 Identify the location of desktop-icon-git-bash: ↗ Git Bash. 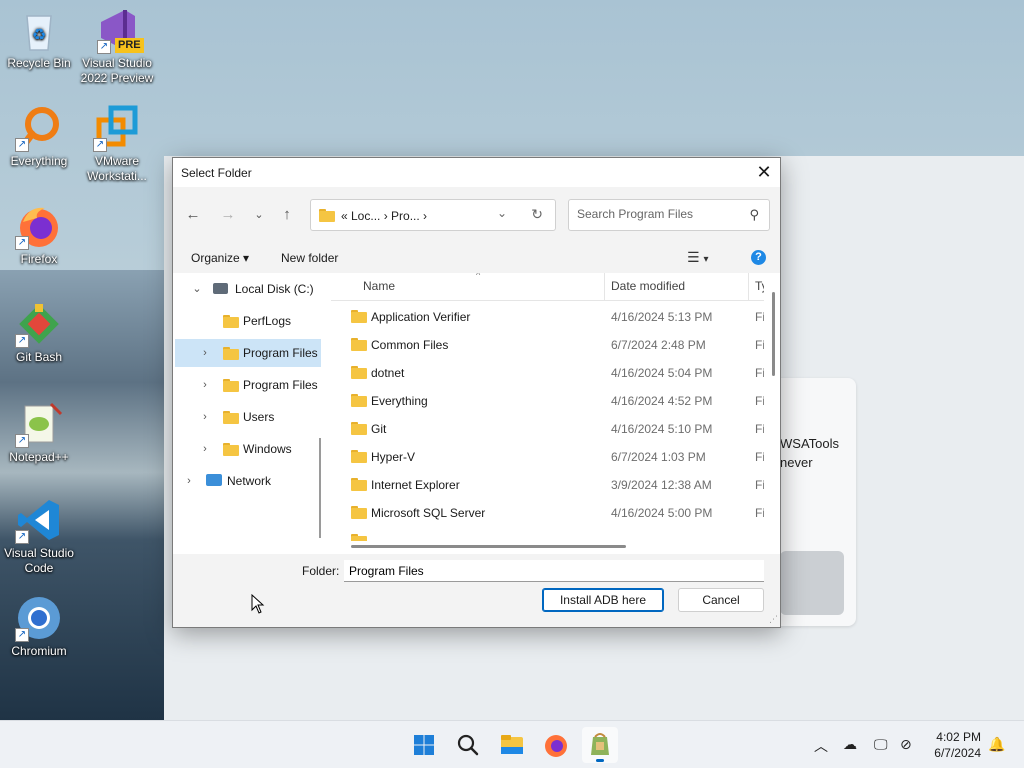
(39, 332).